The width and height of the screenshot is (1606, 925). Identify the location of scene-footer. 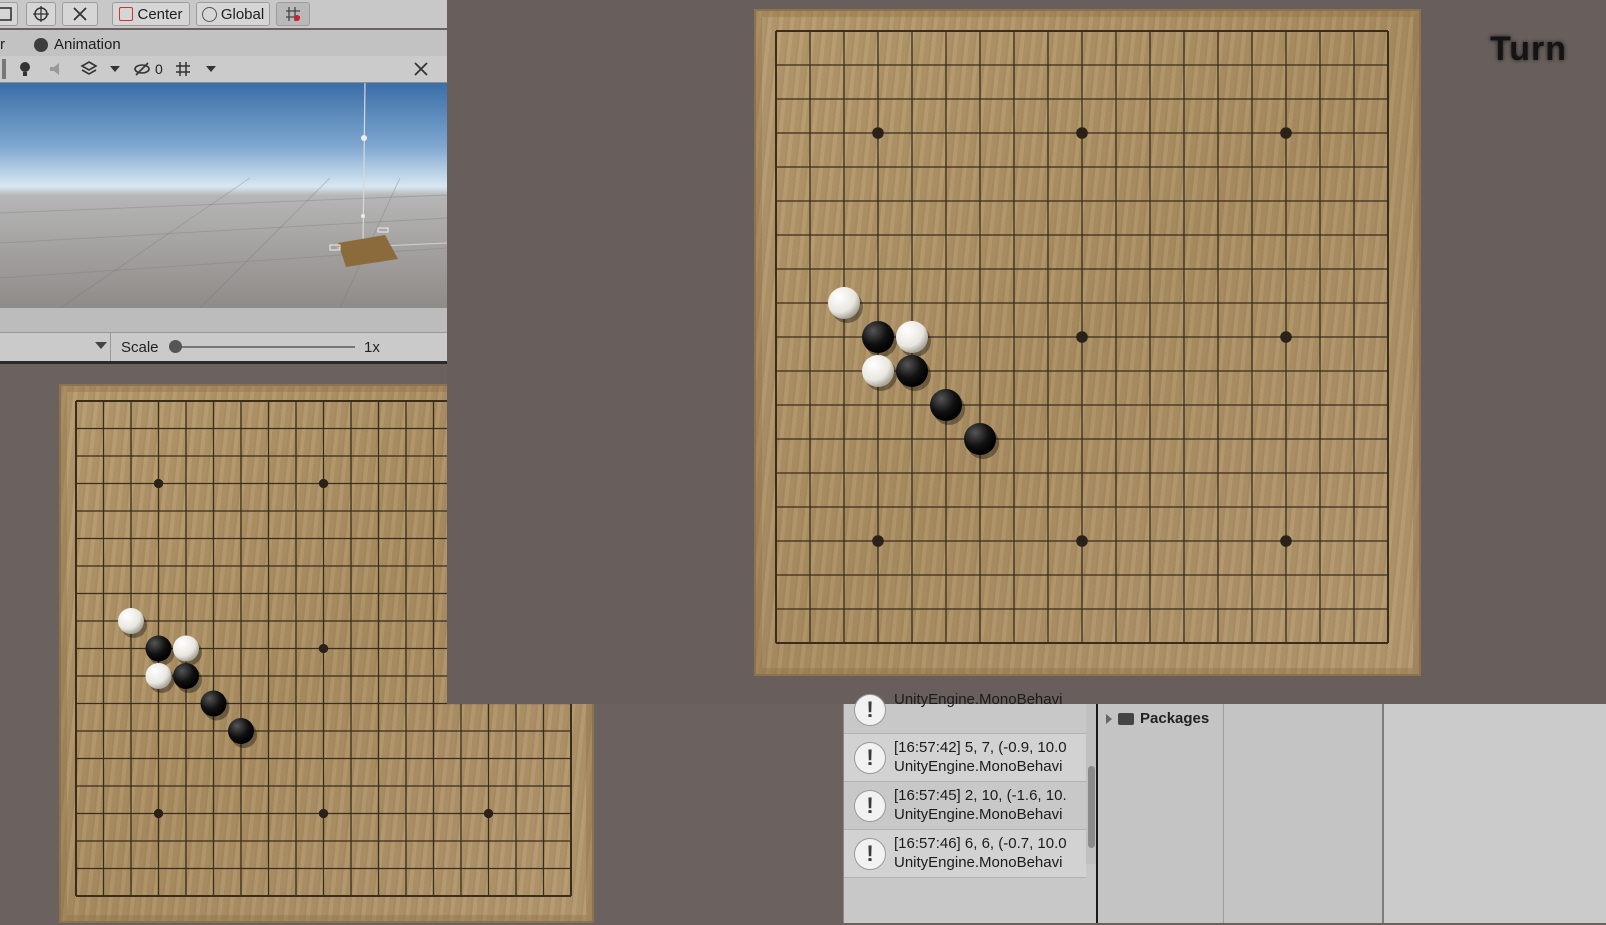
(223, 320).